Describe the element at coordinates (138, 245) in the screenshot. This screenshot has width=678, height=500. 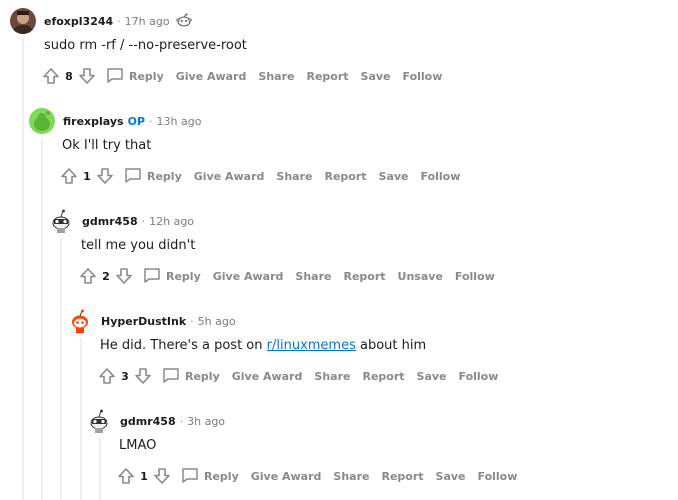
I see `comment-body: tell me you didn't` at that location.